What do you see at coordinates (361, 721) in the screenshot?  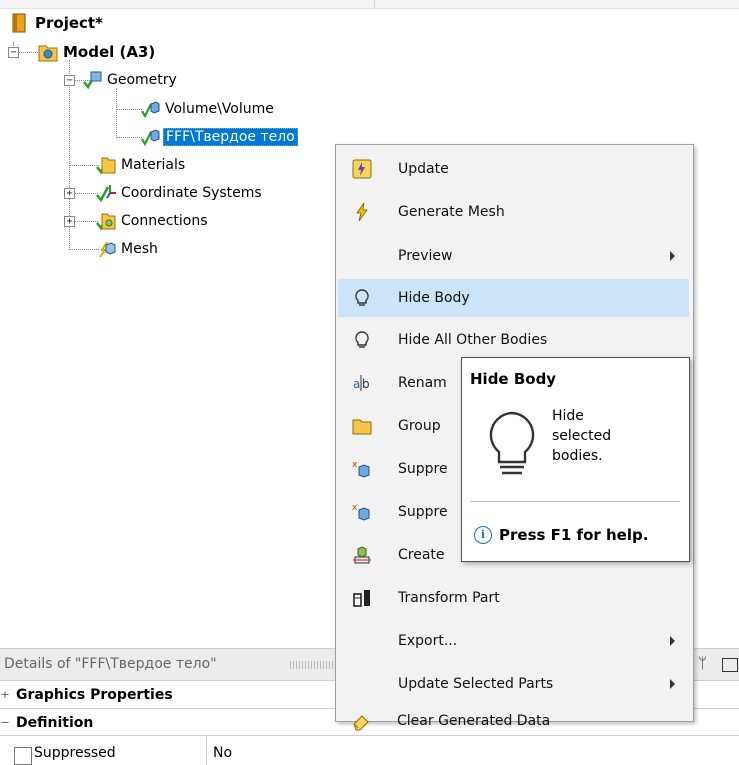 I see `eraser-icon` at bounding box center [361, 721].